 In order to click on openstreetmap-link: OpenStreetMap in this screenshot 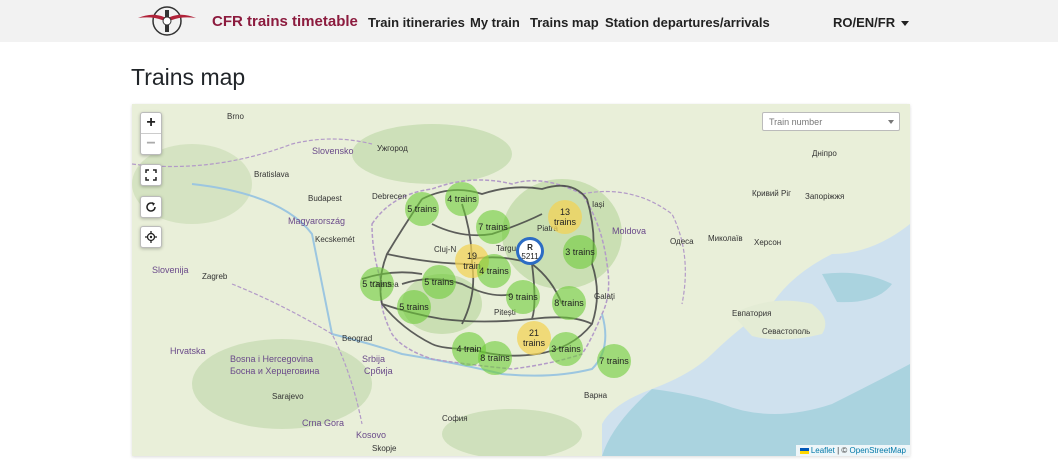, I will do `click(878, 450)`.